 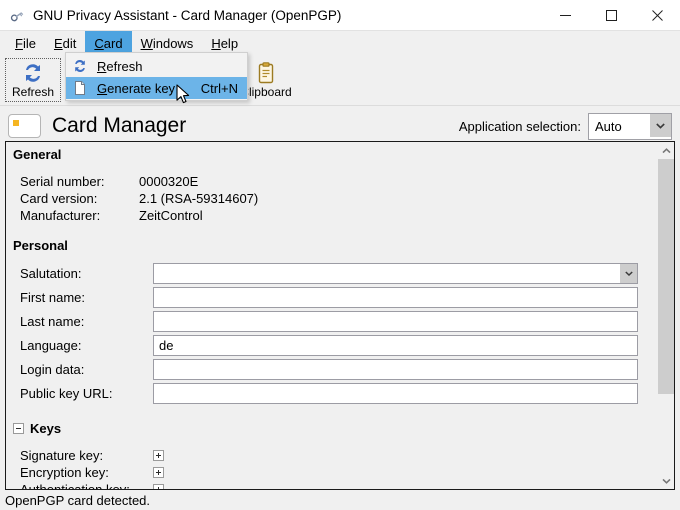 What do you see at coordinates (266, 73) in the screenshot?
I see `clipboard-icon` at bounding box center [266, 73].